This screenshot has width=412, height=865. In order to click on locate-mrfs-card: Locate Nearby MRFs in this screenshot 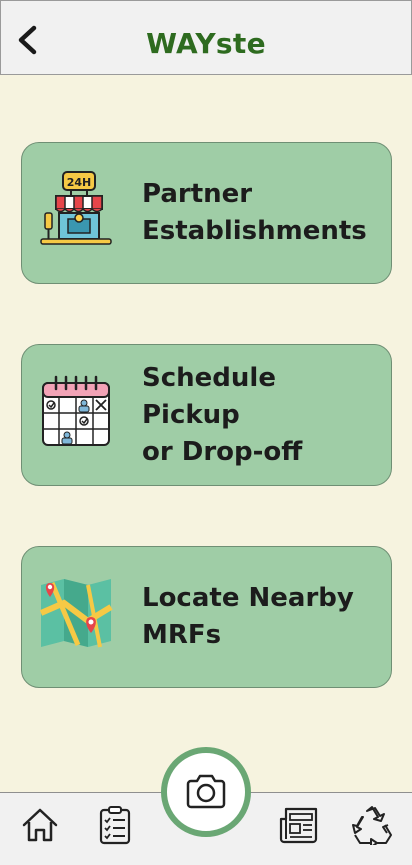, I will do `click(206, 617)`.